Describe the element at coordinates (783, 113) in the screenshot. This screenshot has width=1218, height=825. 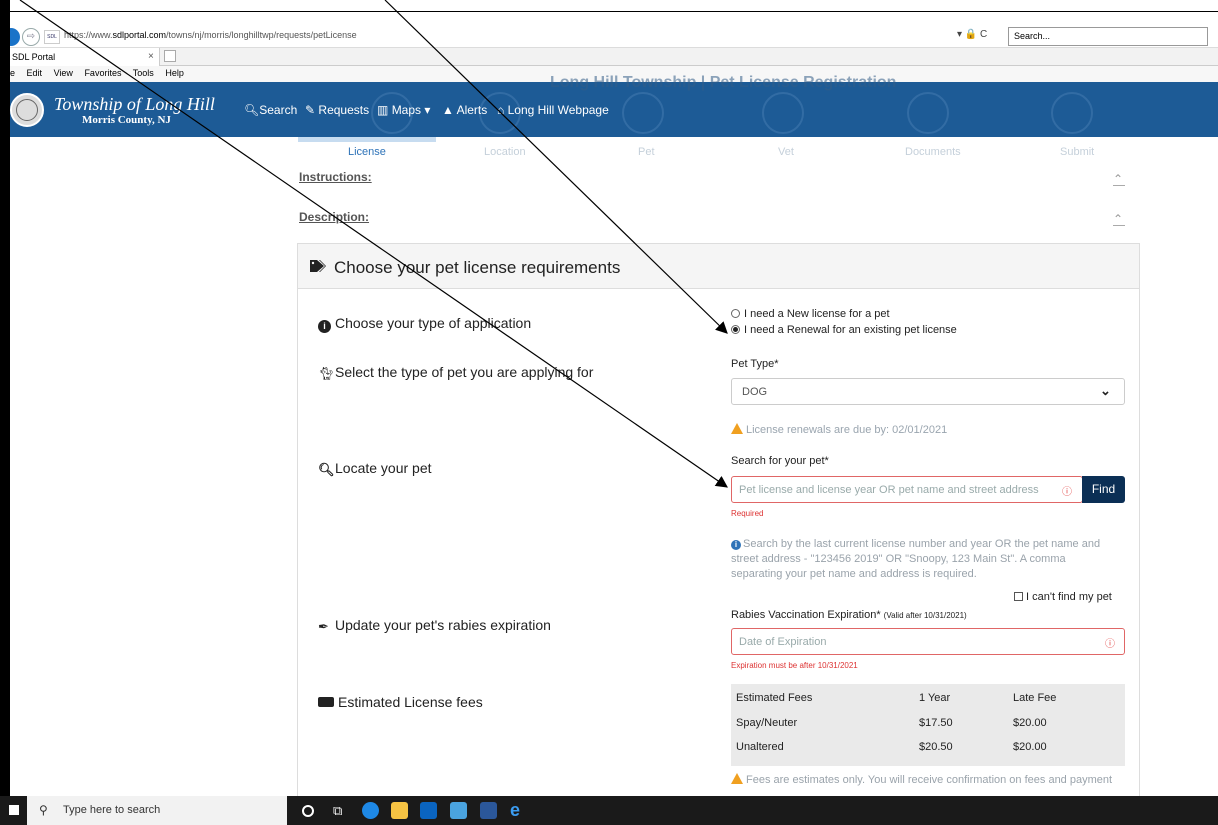
I see `step-circle-vet` at that location.